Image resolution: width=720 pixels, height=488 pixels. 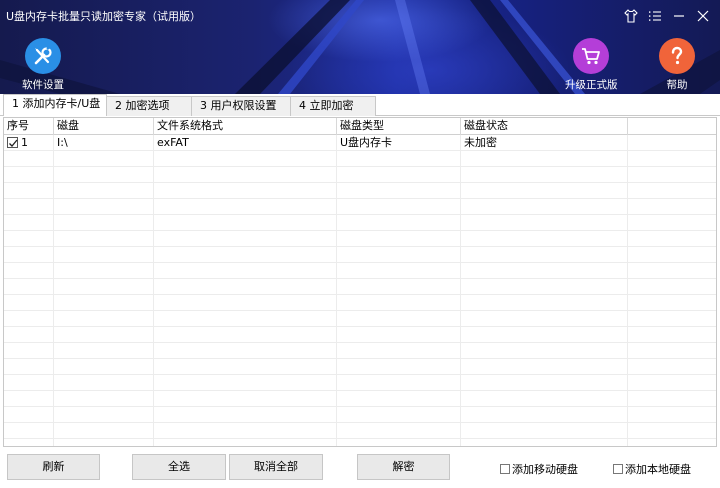 I want to click on cancel-all-button: 取消全部, so click(x=276, y=467).